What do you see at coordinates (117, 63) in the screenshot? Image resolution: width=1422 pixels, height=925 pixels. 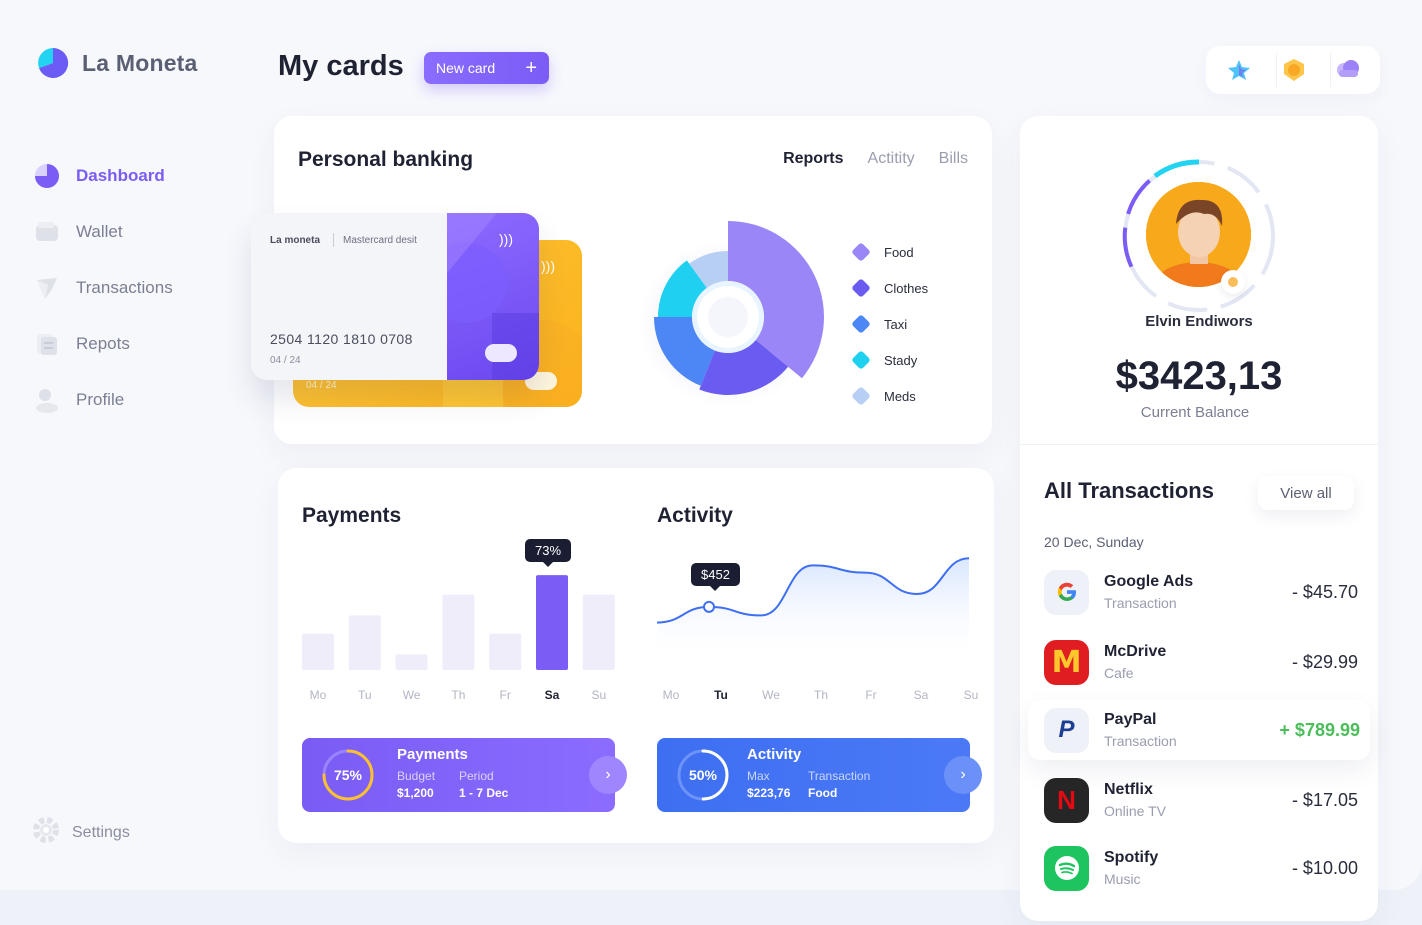 I see `app-logo: La Moneta` at bounding box center [117, 63].